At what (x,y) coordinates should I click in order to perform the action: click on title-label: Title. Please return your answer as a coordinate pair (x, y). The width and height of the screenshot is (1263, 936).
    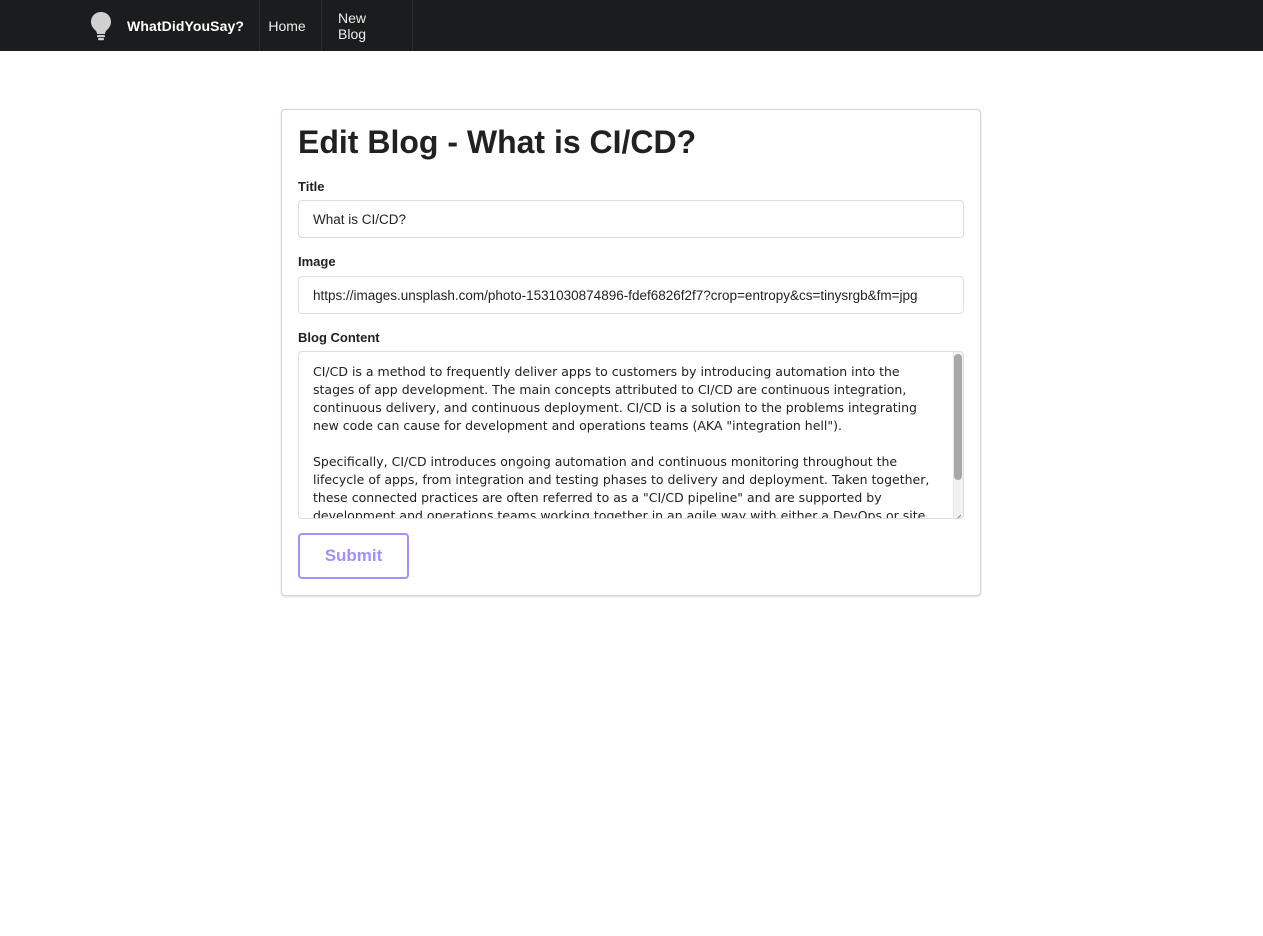
    Looking at the image, I should click on (311, 186).